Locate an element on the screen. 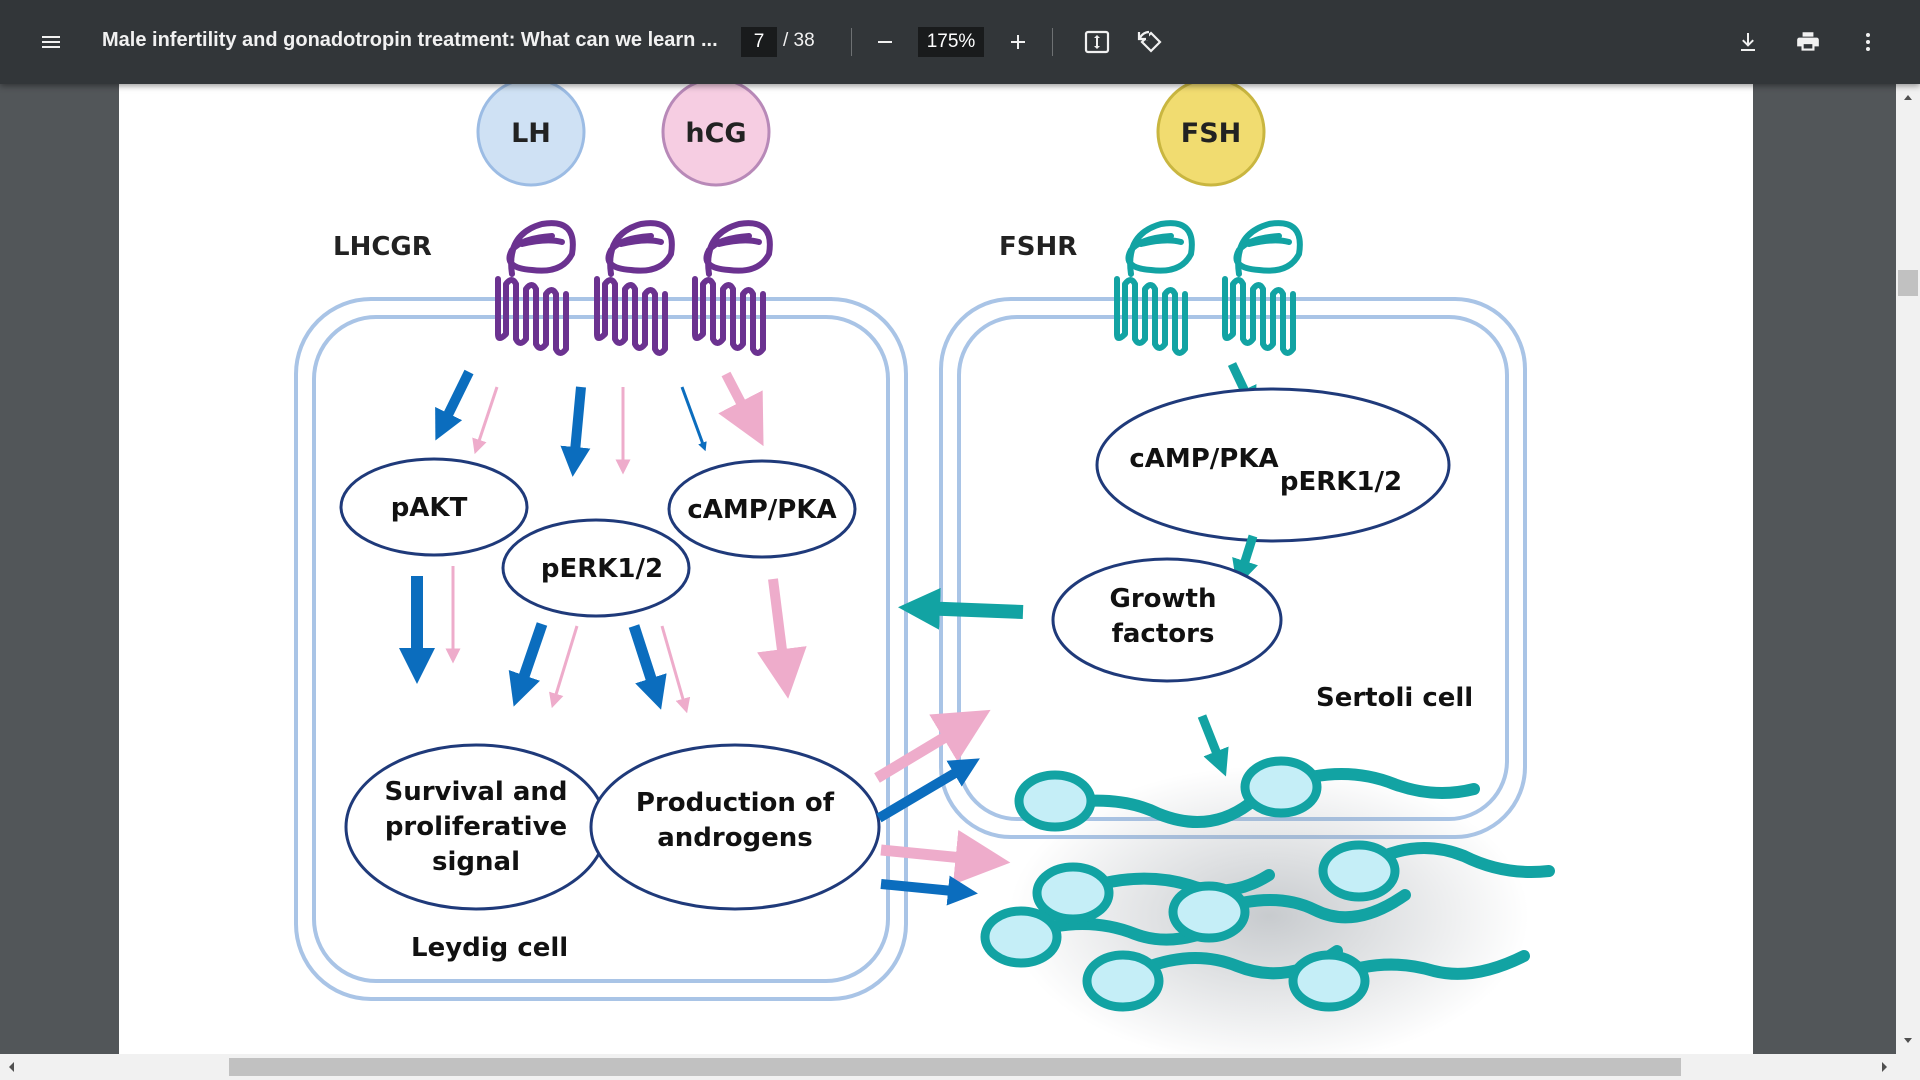 This screenshot has width=1920, height=1080. svg-text: Growth is located at coordinates (1163, 599).